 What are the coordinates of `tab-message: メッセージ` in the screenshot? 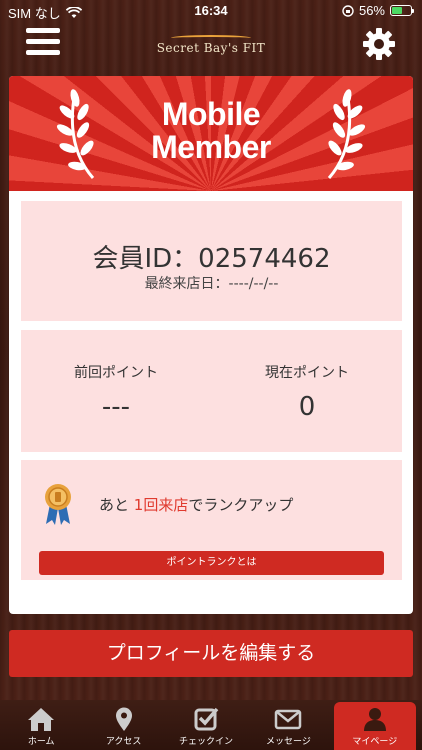 It's located at (288, 725).